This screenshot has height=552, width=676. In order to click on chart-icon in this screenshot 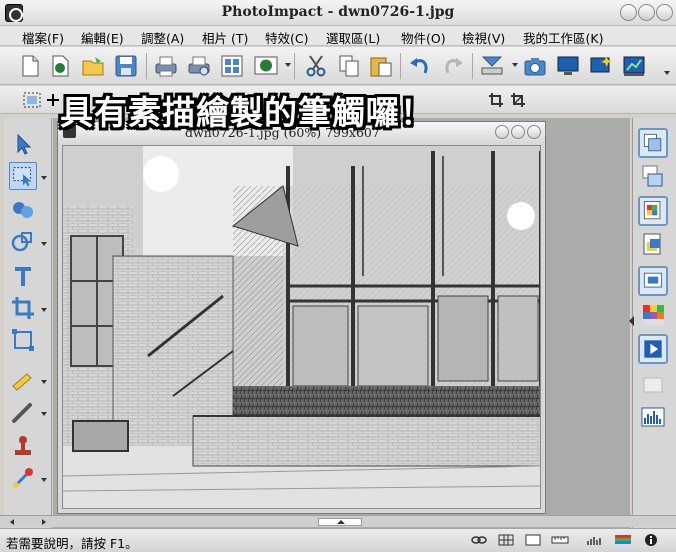, I will do `click(634, 66)`.